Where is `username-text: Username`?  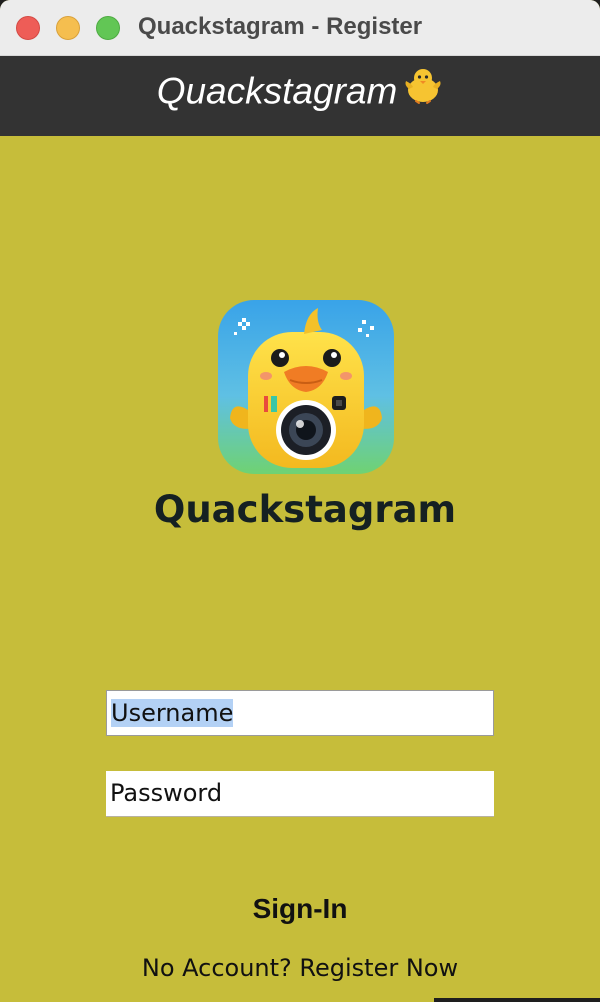
username-text: Username is located at coordinates (172, 713).